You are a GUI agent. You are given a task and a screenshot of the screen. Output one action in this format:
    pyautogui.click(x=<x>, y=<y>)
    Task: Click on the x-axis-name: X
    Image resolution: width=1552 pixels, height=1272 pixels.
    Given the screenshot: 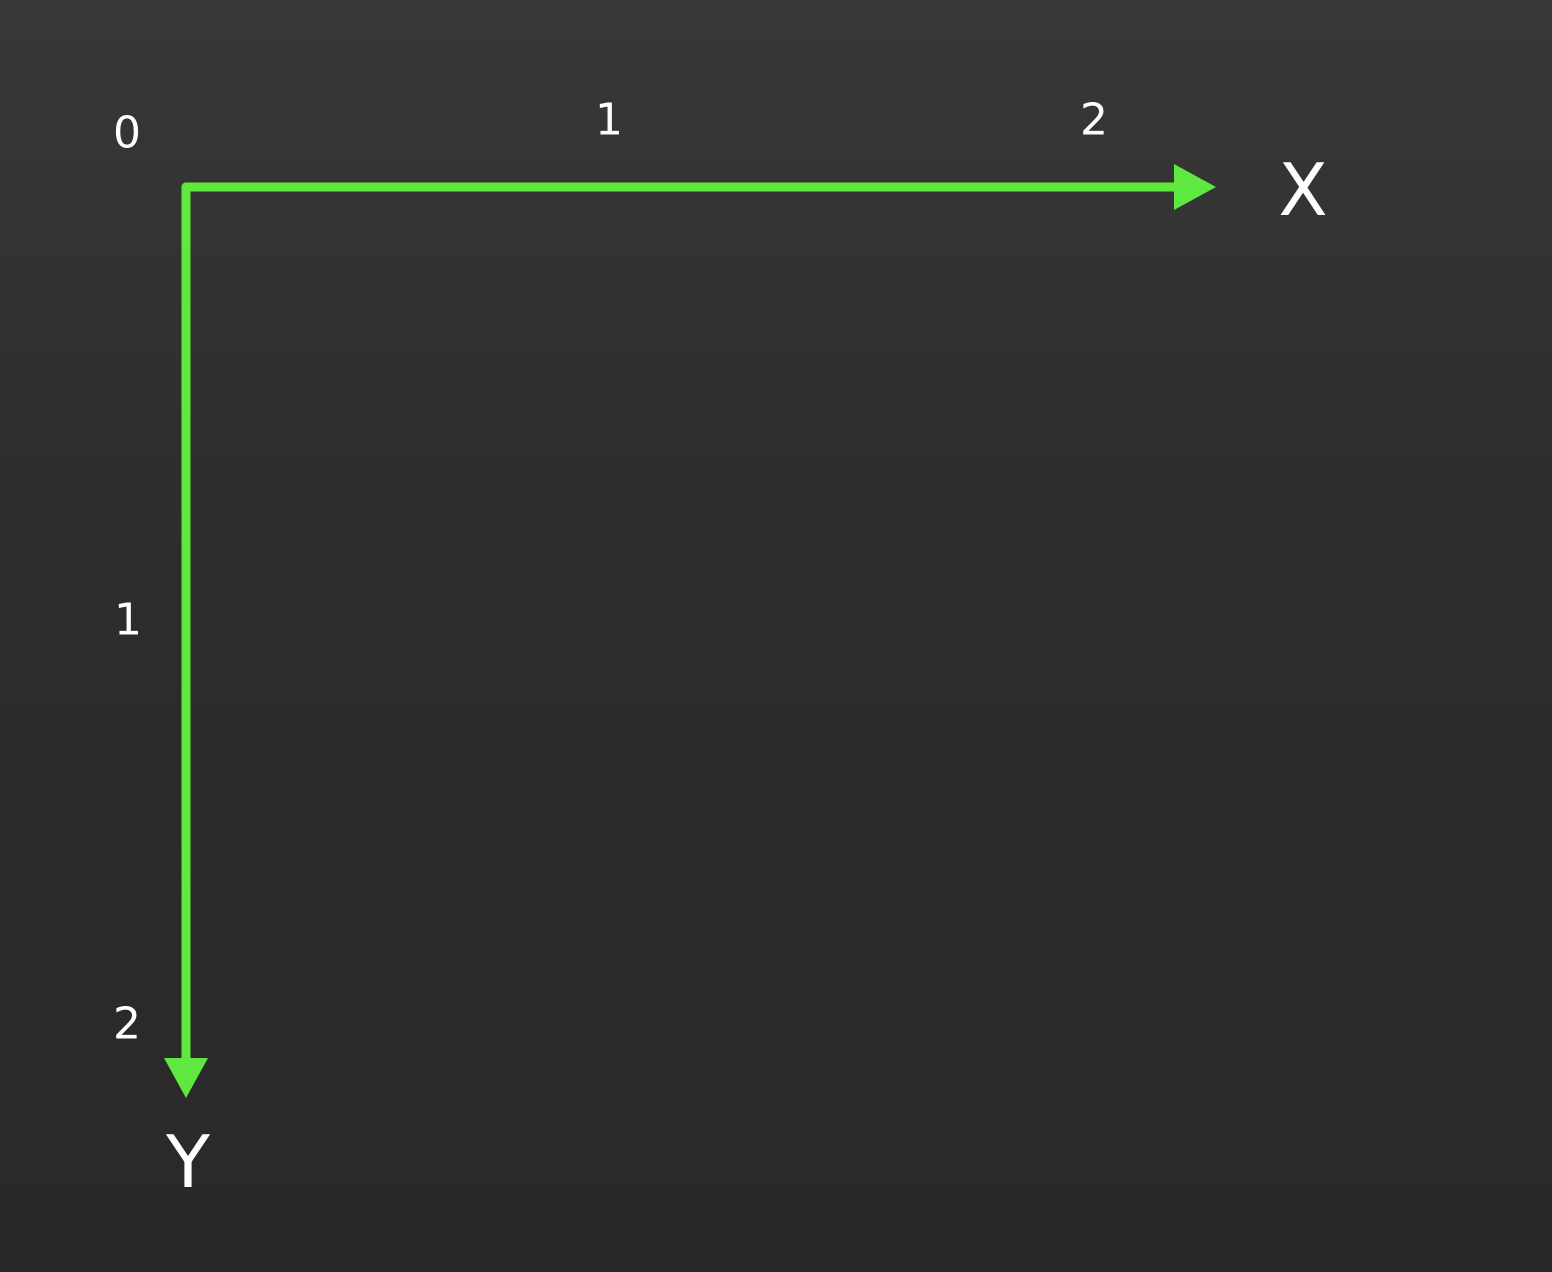 What is the action you would take?
    pyautogui.click(x=1302, y=190)
    